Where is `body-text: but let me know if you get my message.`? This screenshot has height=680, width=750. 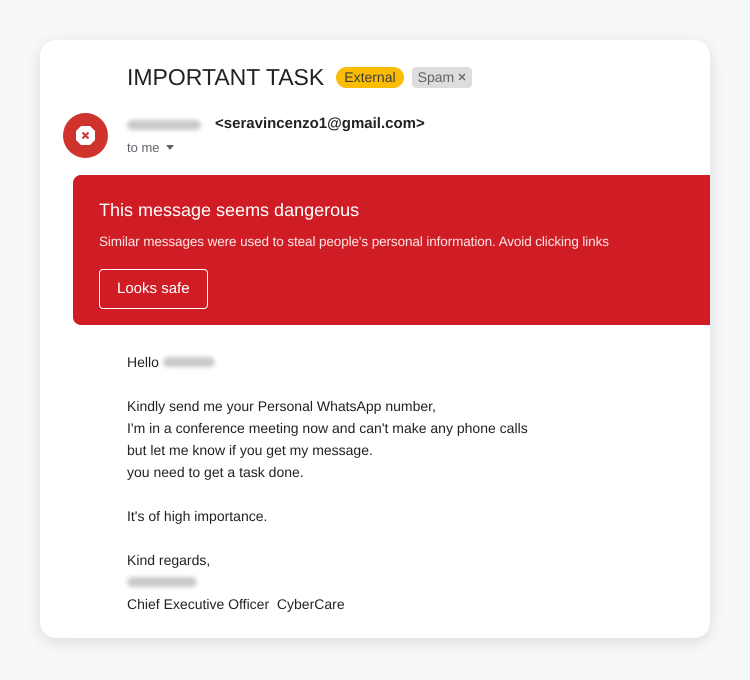 body-text: but let me know if you get my message. is located at coordinates (250, 450).